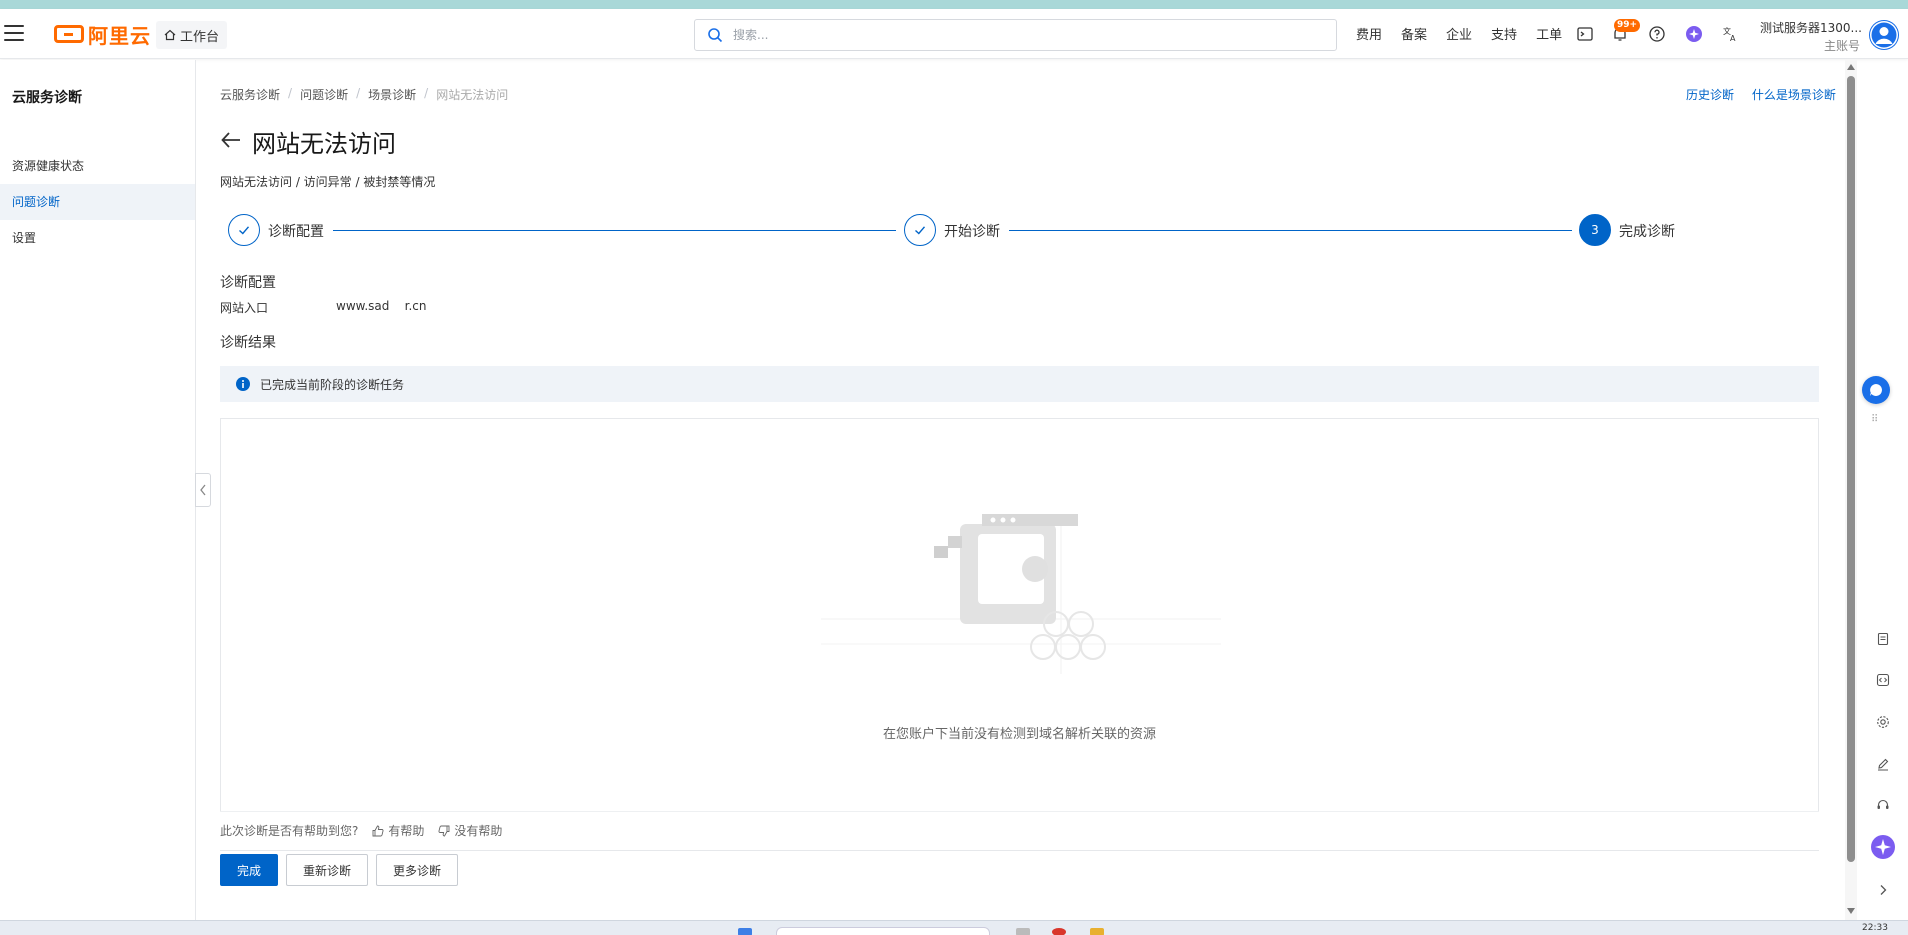 This screenshot has height=935, width=1908. What do you see at coordinates (1710, 95) in the screenshot?
I see `history-diagnosis-link: 历史诊断` at bounding box center [1710, 95].